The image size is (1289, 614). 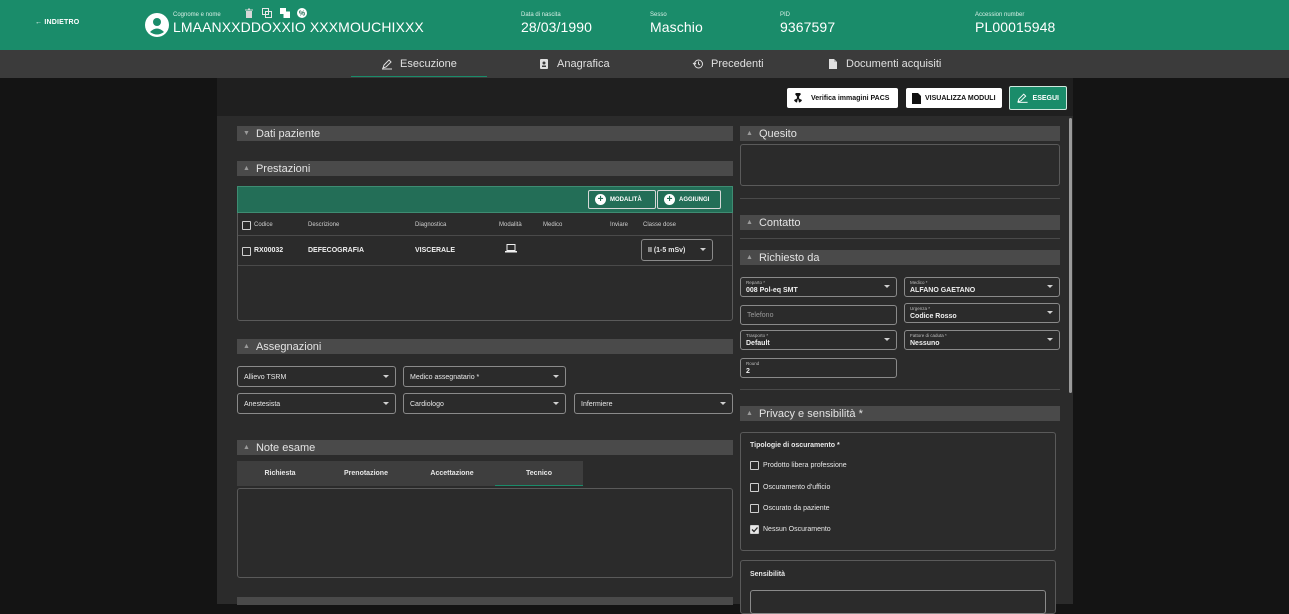 I want to click on user-avatar-icon, so click(x=157, y=25).